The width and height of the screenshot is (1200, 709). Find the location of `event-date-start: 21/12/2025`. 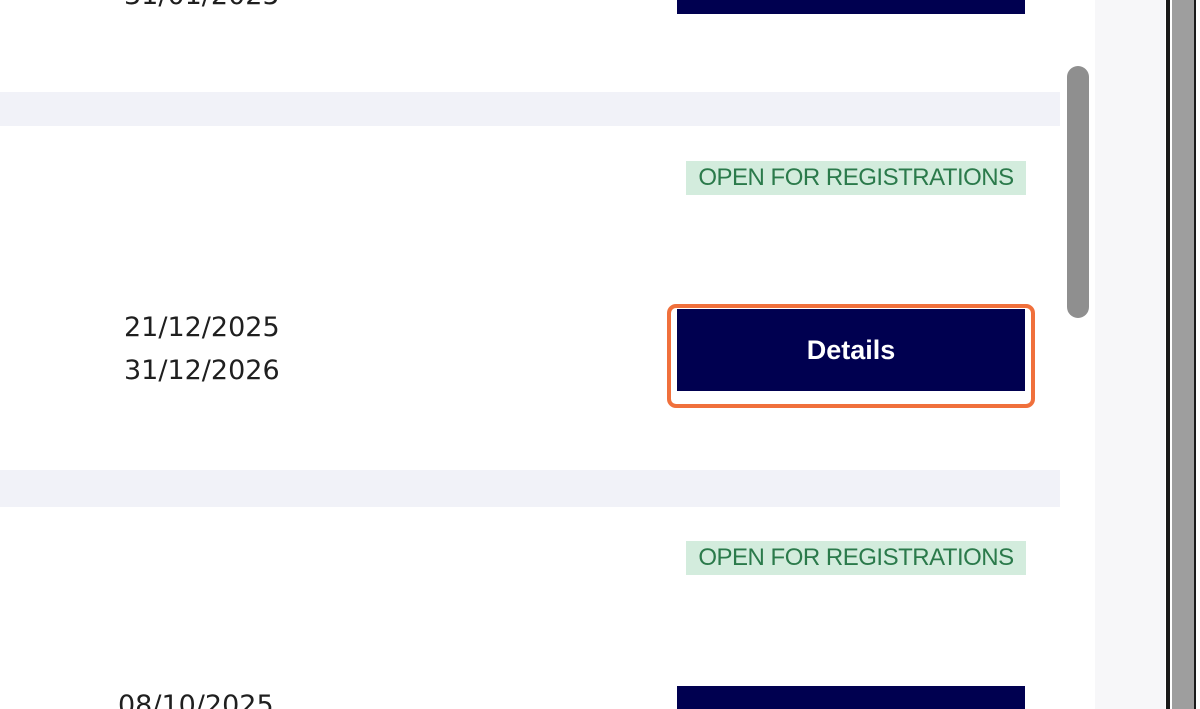

event-date-start: 21/12/2025 is located at coordinates (202, 327).